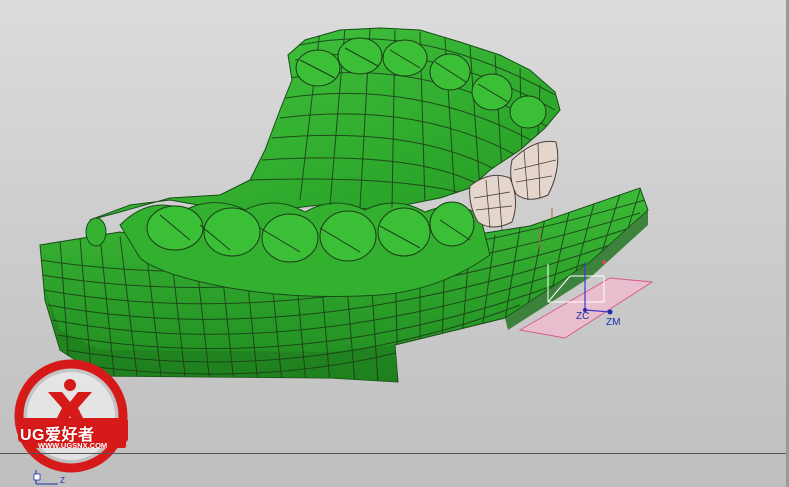 This screenshot has width=789, height=487. Describe the element at coordinates (583, 316) in the screenshot. I see `zc-axis-label: ZC` at that location.